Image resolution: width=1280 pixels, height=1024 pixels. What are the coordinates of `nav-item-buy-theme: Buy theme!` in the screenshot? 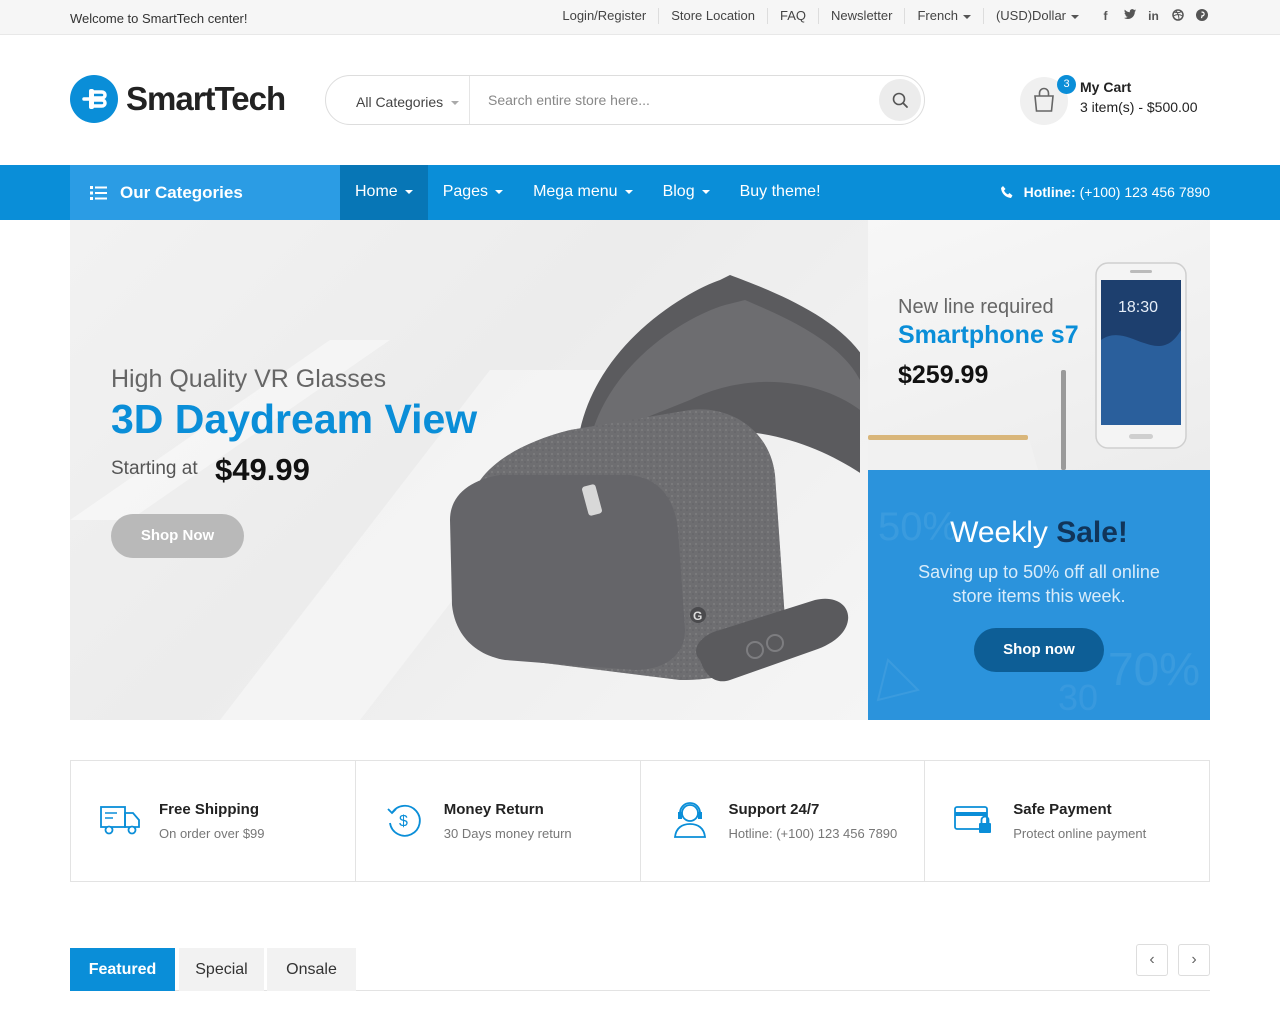 It's located at (780, 192).